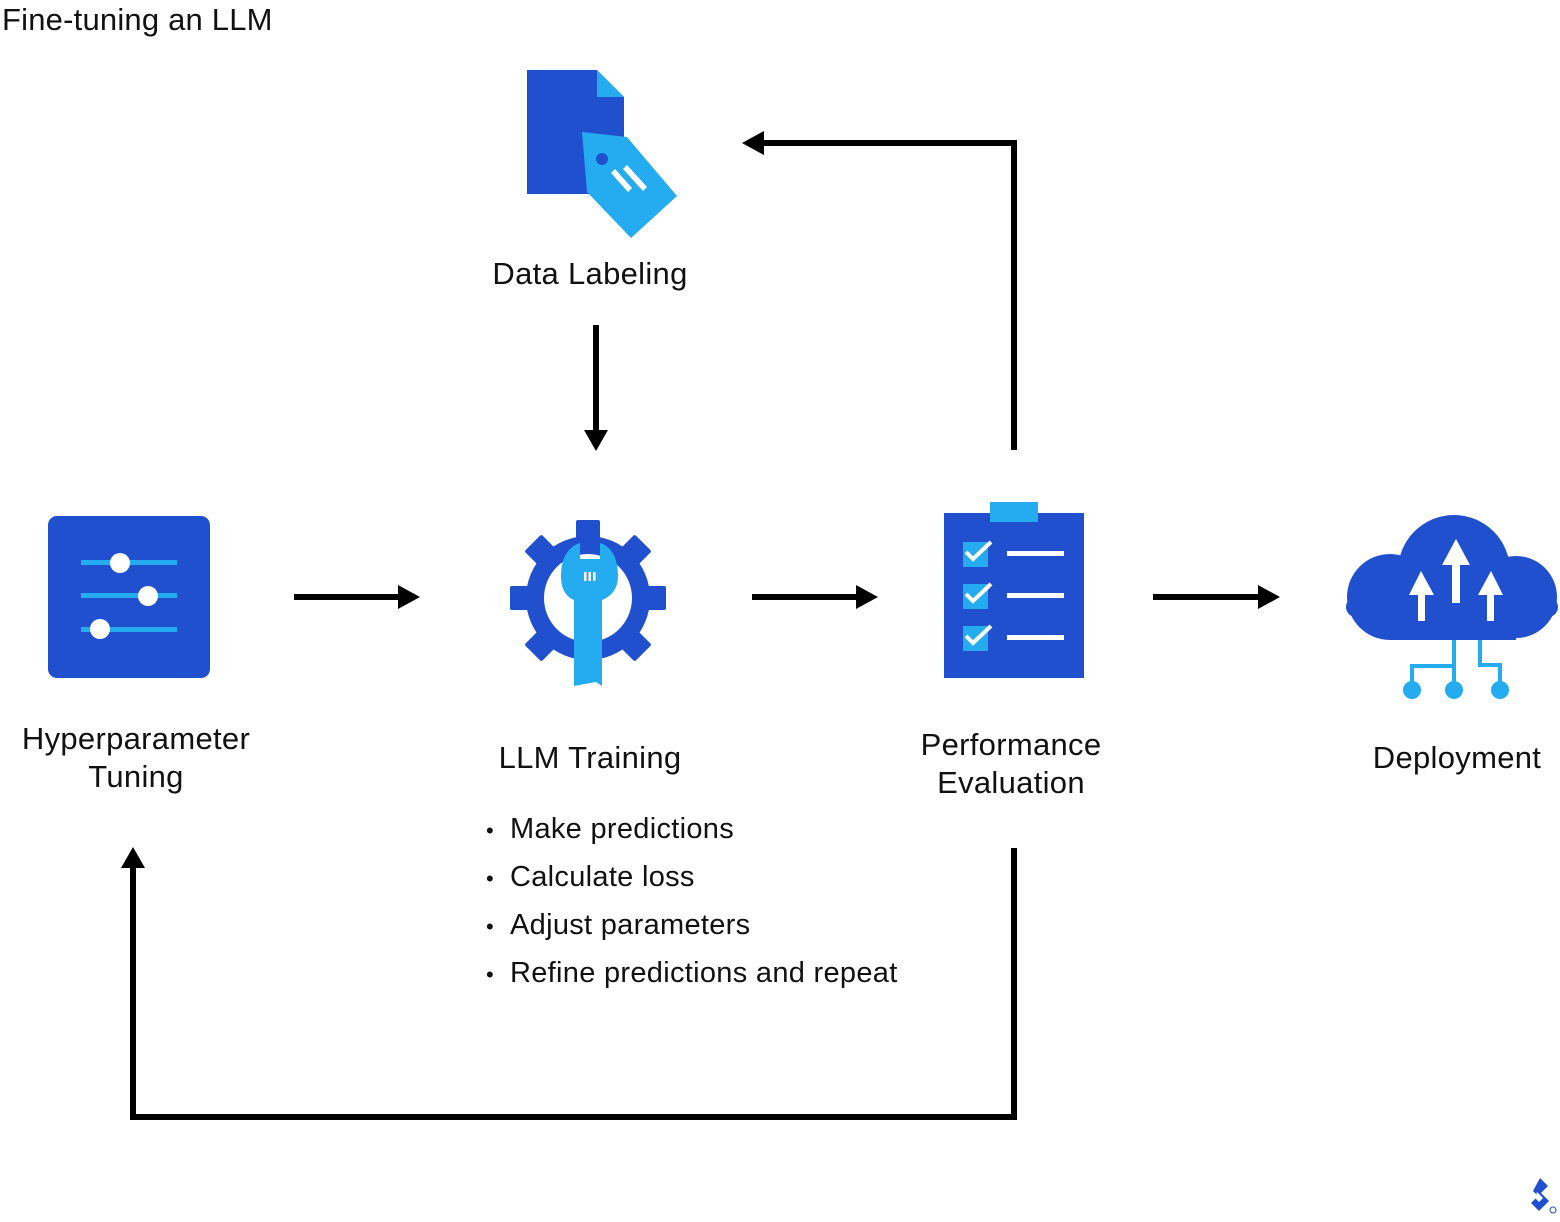  I want to click on performance-evaluation-label: Performance Evaluation, so click(1011, 764).